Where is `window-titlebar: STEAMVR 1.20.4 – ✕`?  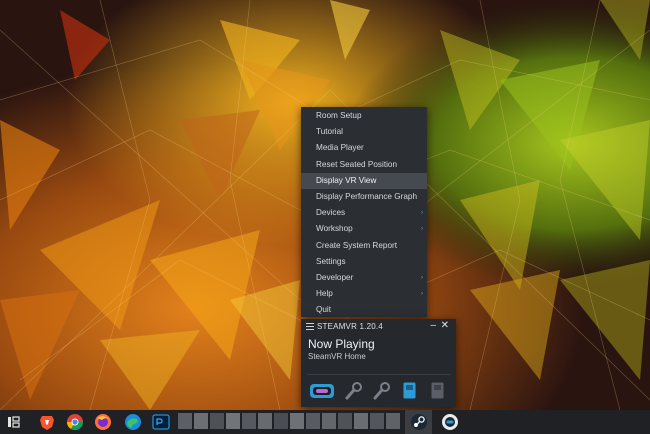 window-titlebar: STEAMVR 1.20.4 – ✕ is located at coordinates (378, 327).